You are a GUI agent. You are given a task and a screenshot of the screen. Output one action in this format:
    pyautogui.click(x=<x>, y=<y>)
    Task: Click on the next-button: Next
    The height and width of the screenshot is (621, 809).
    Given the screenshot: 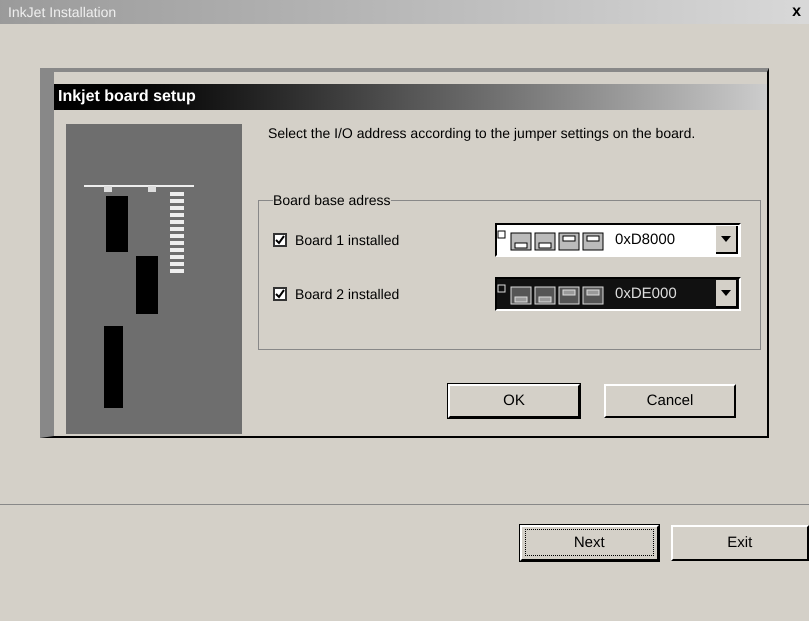 What is the action you would take?
    pyautogui.click(x=589, y=543)
    